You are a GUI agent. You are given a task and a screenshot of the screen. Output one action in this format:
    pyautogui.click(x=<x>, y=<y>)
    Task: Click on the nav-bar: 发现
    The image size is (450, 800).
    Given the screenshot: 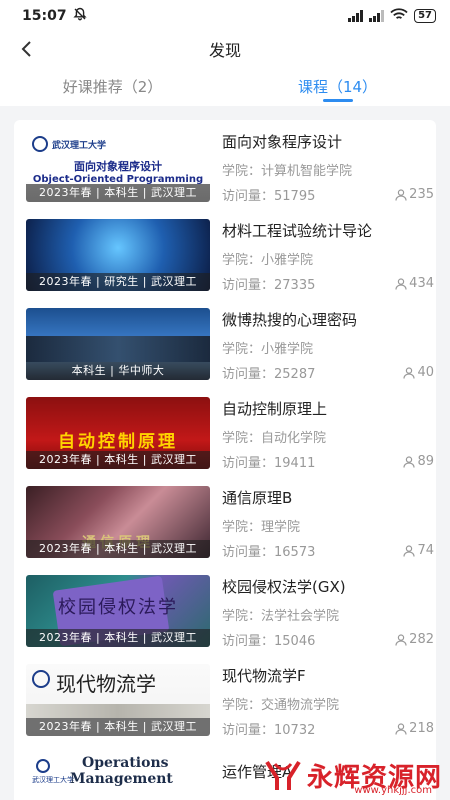 What is the action you would take?
    pyautogui.click(x=225, y=49)
    